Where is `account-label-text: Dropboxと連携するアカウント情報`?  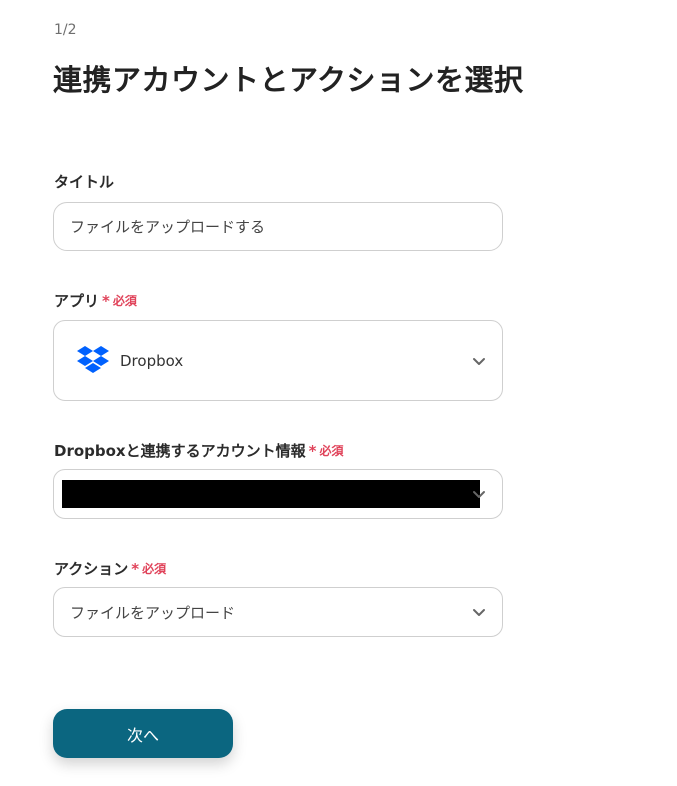
account-label-text: Dropboxと連携するアカウント情報 is located at coordinates (180, 451).